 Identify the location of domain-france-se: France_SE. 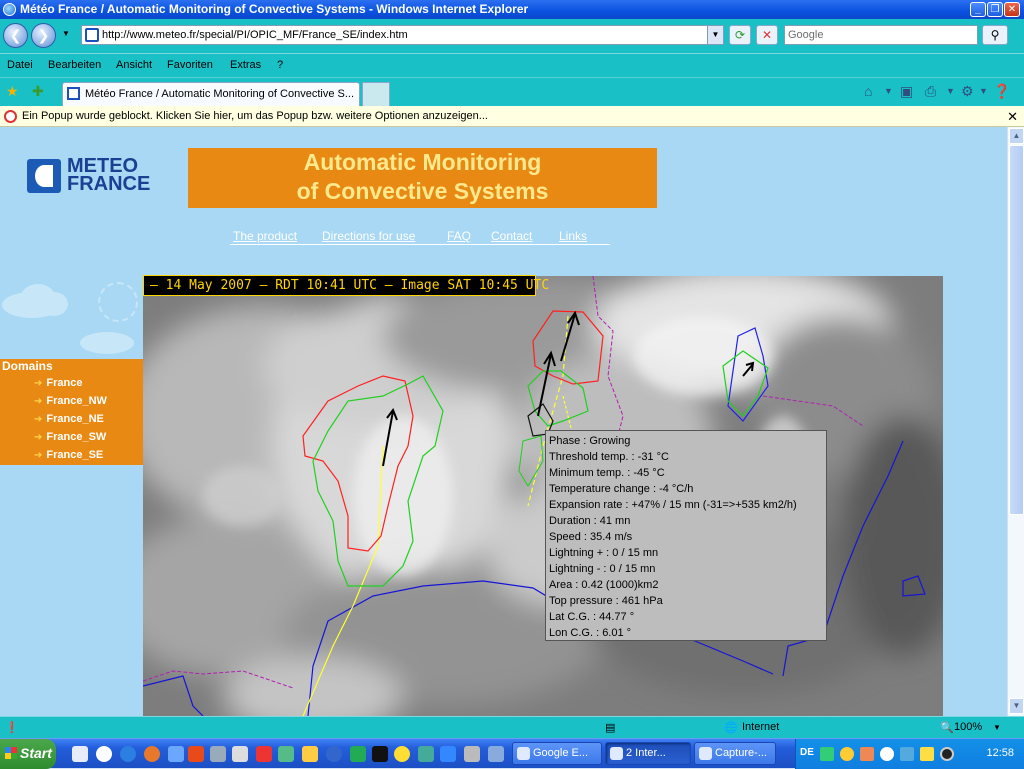
(68, 455).